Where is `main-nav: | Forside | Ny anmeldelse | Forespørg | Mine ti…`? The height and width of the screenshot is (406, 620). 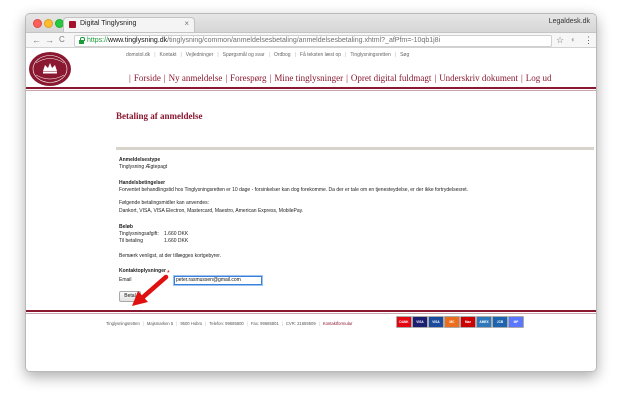 main-nav: | Forside | Ny anmeldelse | Forespørg | Mine ti… is located at coordinates (339, 78).